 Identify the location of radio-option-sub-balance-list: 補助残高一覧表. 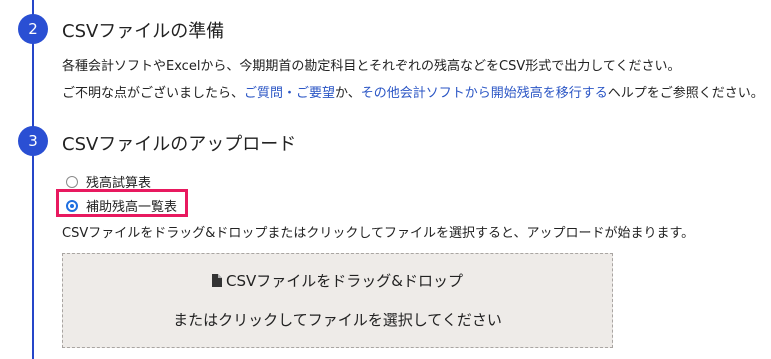
(121, 205).